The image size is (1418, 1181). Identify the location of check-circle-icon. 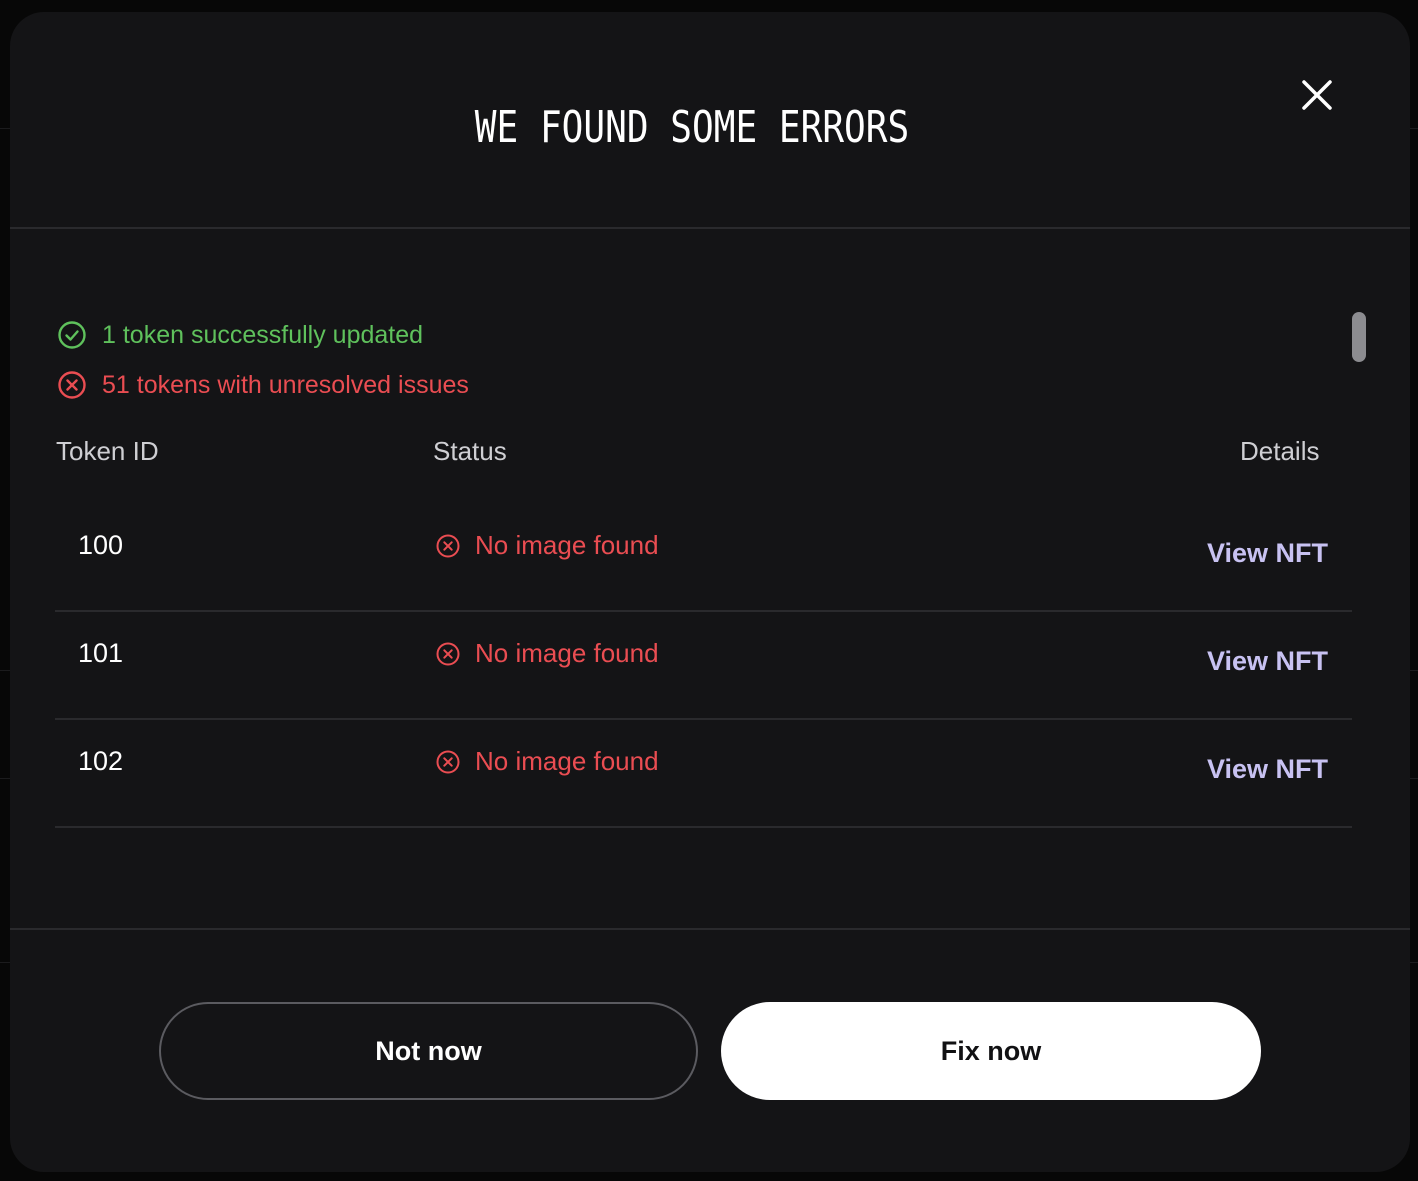
(72, 335).